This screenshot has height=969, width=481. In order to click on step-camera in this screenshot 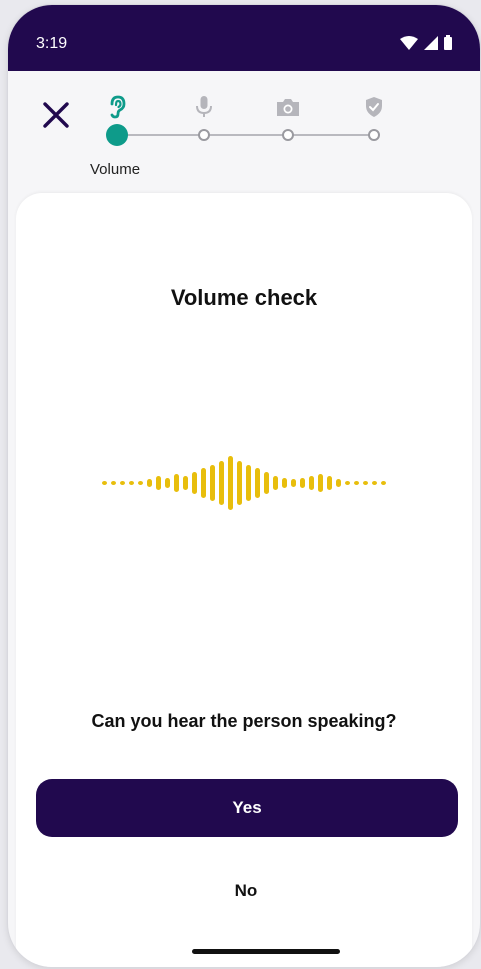, I will do `click(288, 107)`.